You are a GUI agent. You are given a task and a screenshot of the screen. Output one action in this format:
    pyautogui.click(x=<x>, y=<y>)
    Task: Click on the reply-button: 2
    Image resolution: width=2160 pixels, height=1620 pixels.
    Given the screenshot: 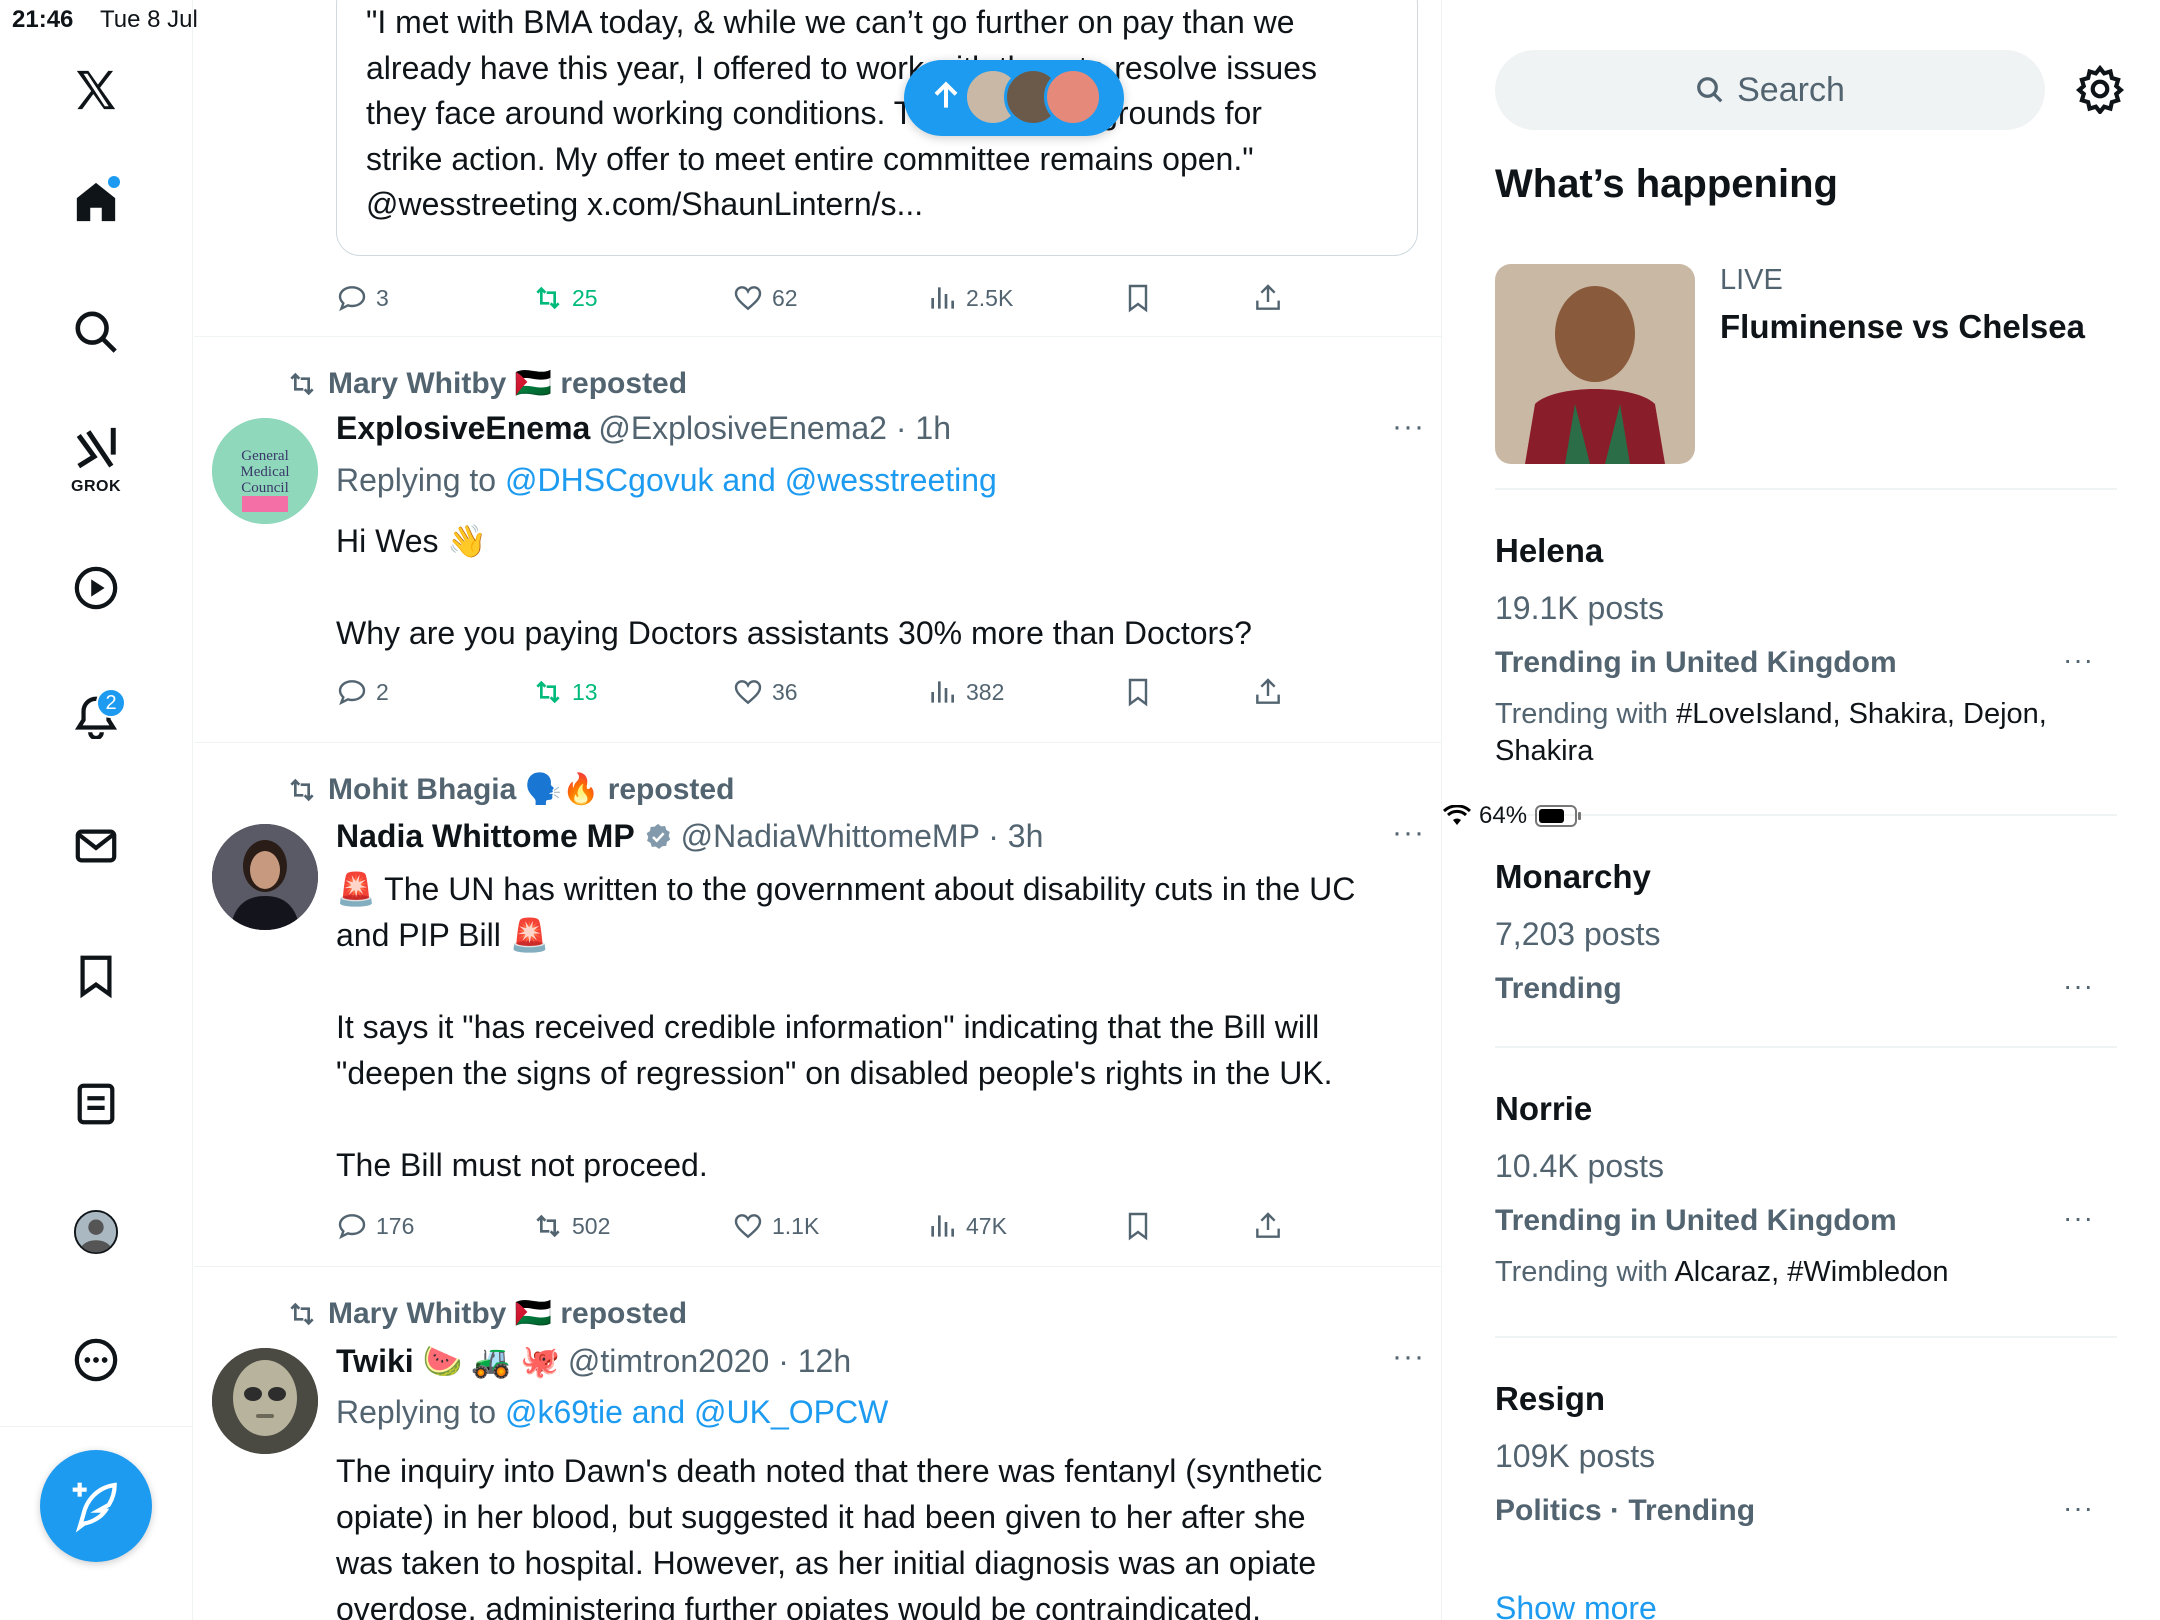 What is the action you would take?
    pyautogui.click(x=362, y=692)
    